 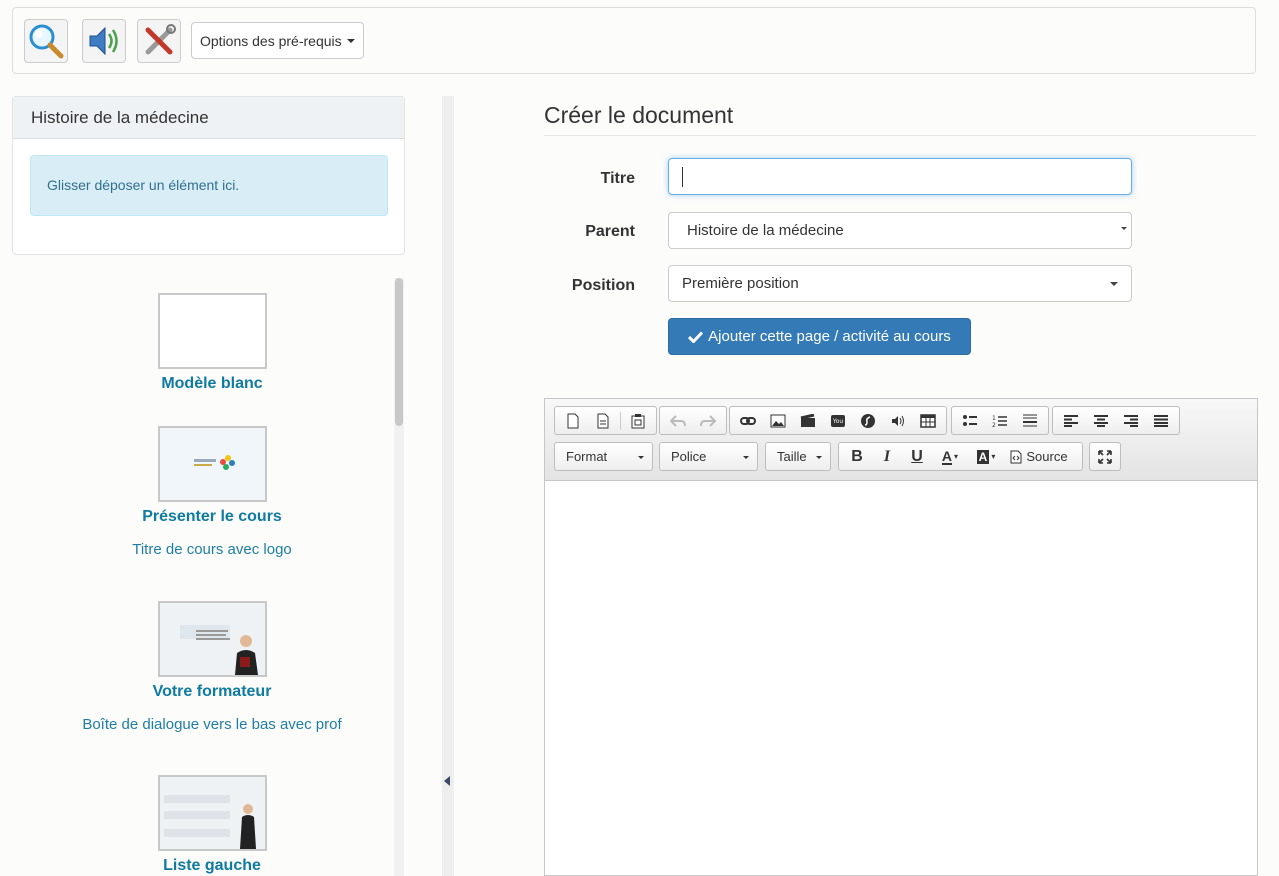 I want to click on align-justify-icon, so click(x=1161, y=421).